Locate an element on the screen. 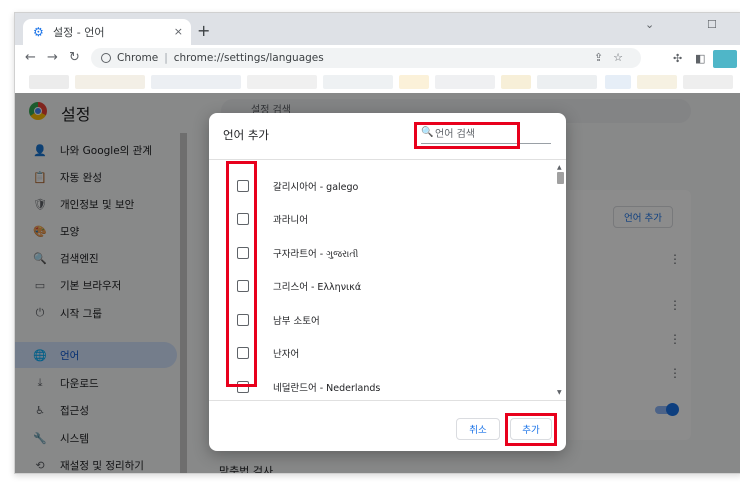 The height and width of the screenshot is (493, 740). add-highlight-box is located at coordinates (531, 429).